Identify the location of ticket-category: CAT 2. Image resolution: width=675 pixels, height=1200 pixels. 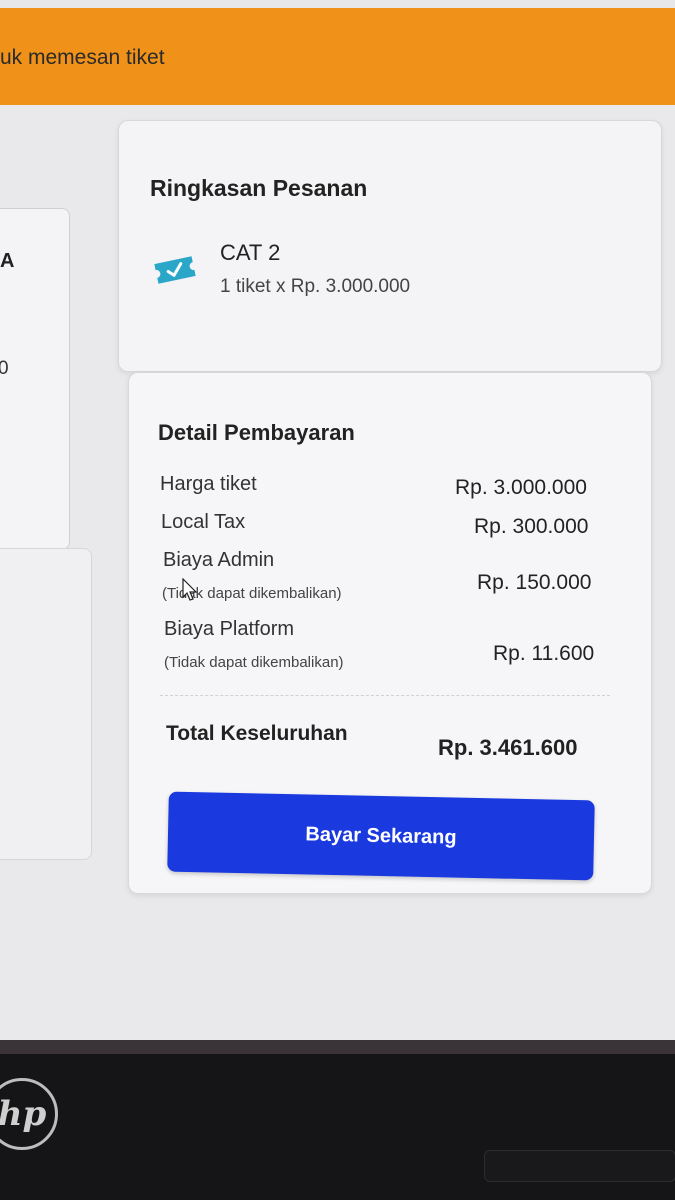
(250, 252).